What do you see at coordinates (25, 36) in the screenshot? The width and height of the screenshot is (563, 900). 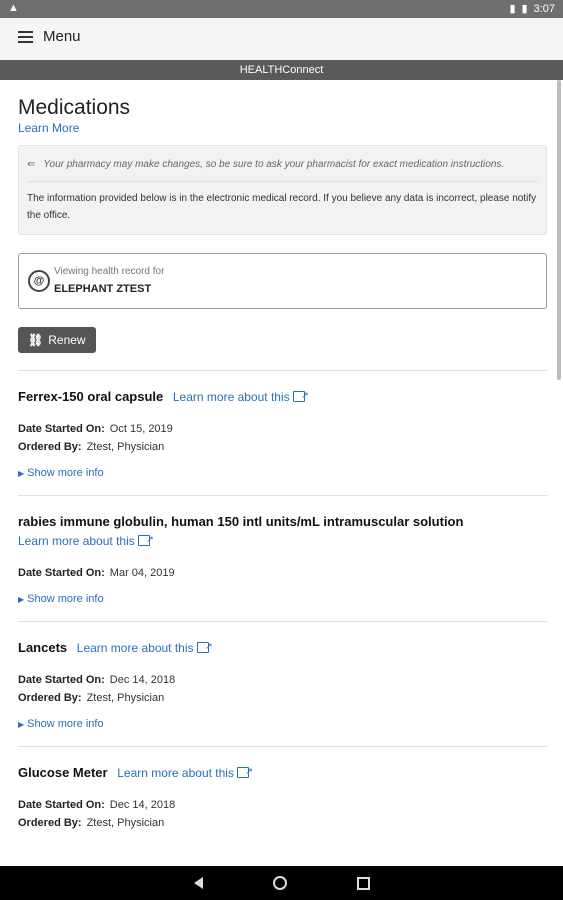 I see `hamburger-icon` at bounding box center [25, 36].